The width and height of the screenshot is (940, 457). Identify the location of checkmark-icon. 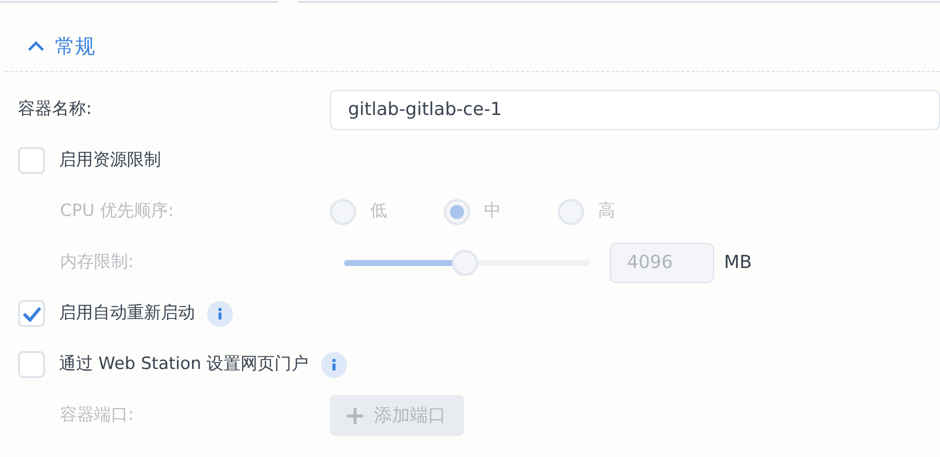
(32, 314).